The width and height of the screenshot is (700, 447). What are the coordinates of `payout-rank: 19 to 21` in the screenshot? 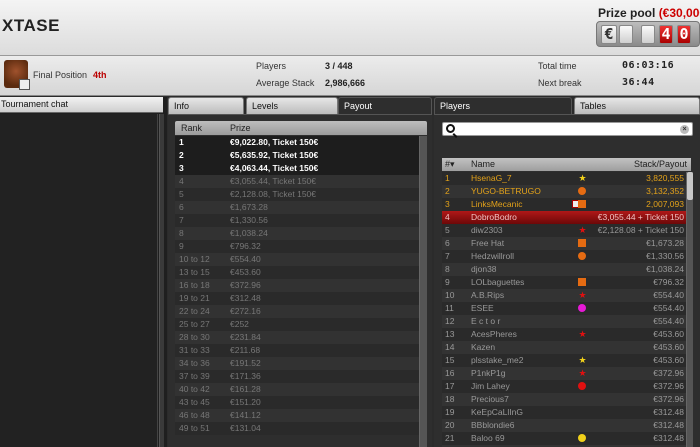 It's located at (194, 298).